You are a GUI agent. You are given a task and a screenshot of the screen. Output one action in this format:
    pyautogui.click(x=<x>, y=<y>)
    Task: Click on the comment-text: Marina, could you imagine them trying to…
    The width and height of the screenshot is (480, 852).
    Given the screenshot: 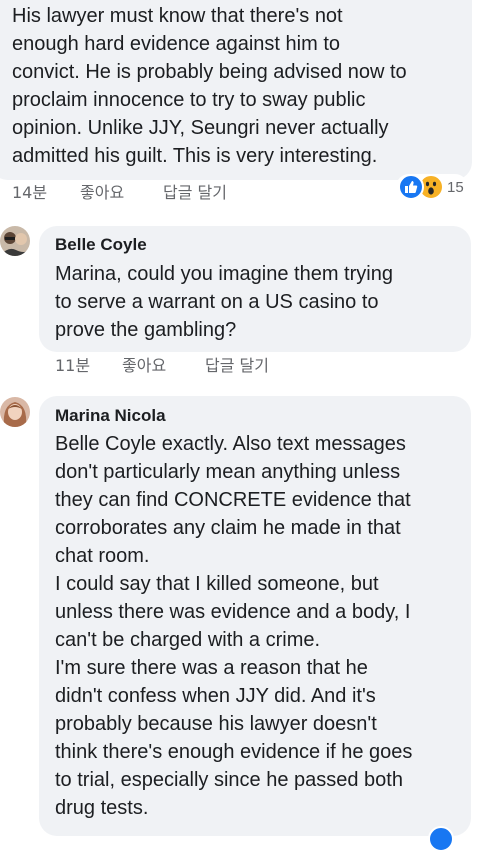 What is the action you would take?
    pyautogui.click(x=224, y=302)
    